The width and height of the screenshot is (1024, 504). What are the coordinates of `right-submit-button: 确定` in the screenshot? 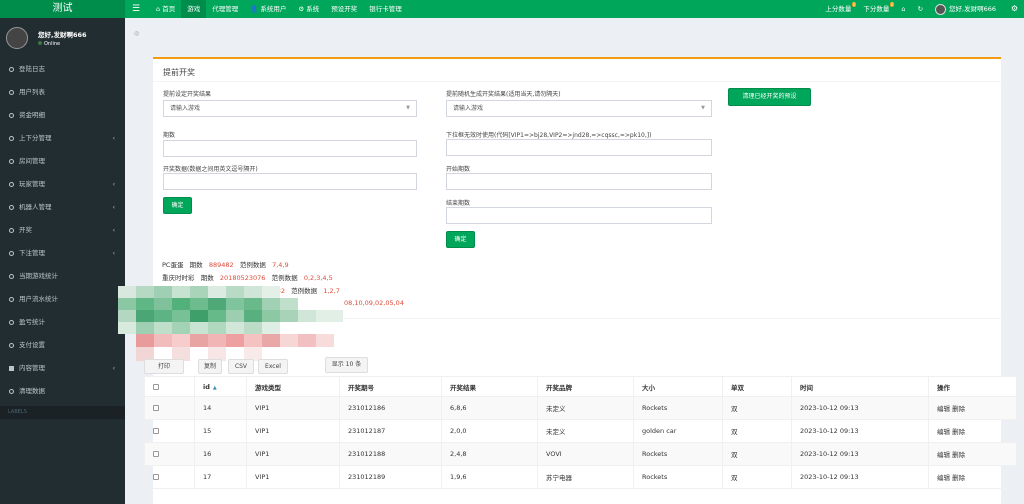 It's located at (460, 239).